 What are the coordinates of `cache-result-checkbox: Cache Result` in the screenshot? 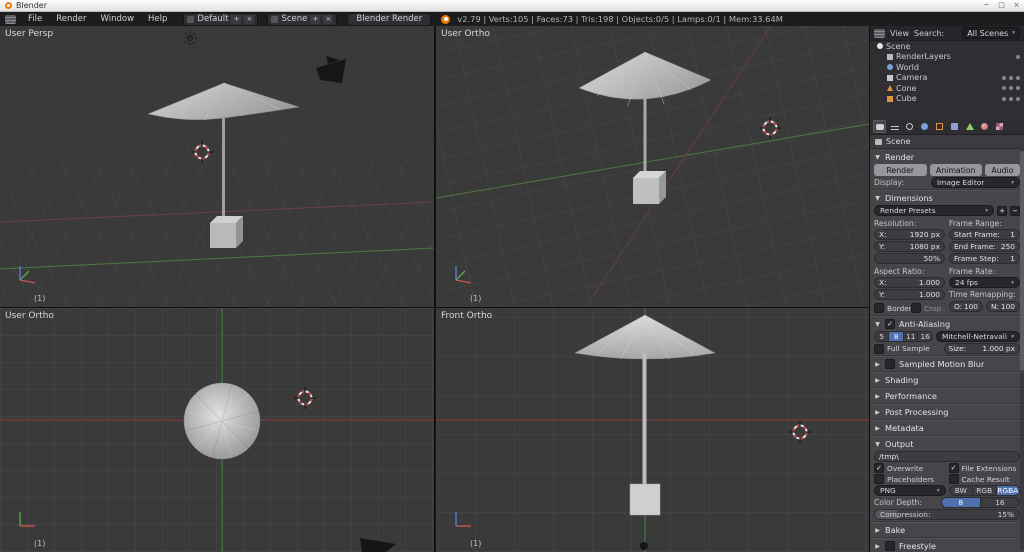 It's located at (984, 479).